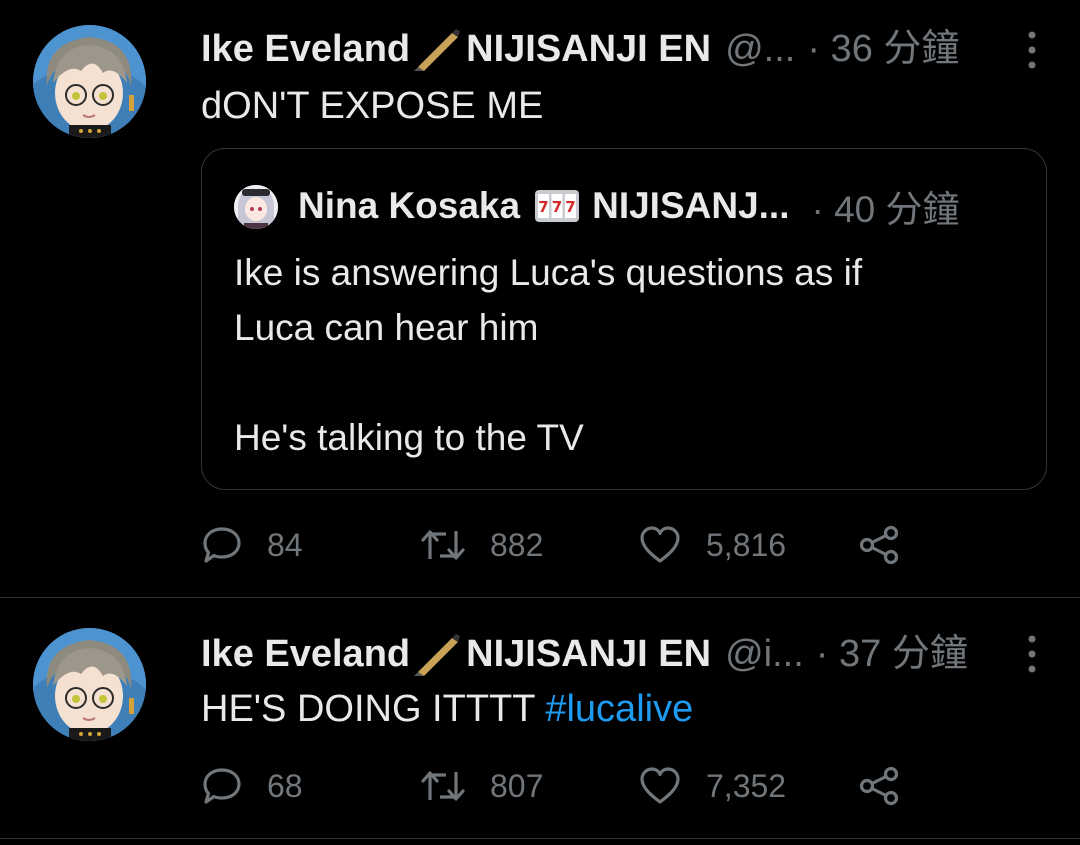 This screenshot has width=1080, height=845. I want to click on quote-timestamp: · 40 分鐘, so click(886, 206).